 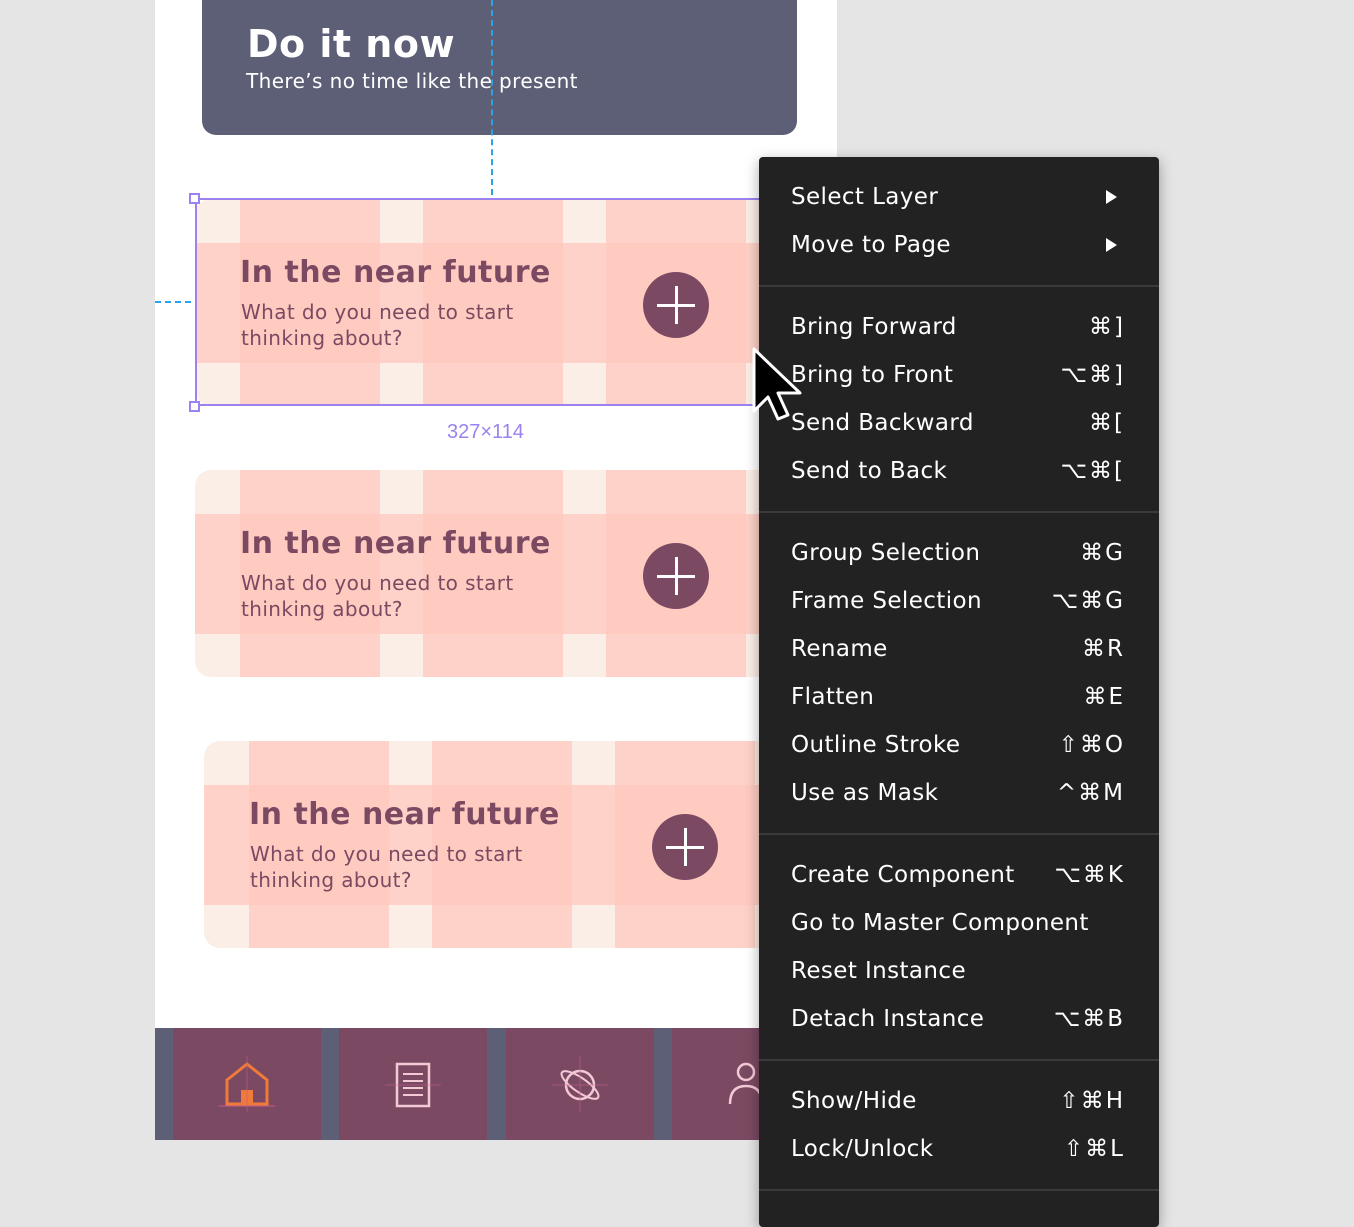 I want to click on menu-item-label: Select Layer, so click(x=865, y=197).